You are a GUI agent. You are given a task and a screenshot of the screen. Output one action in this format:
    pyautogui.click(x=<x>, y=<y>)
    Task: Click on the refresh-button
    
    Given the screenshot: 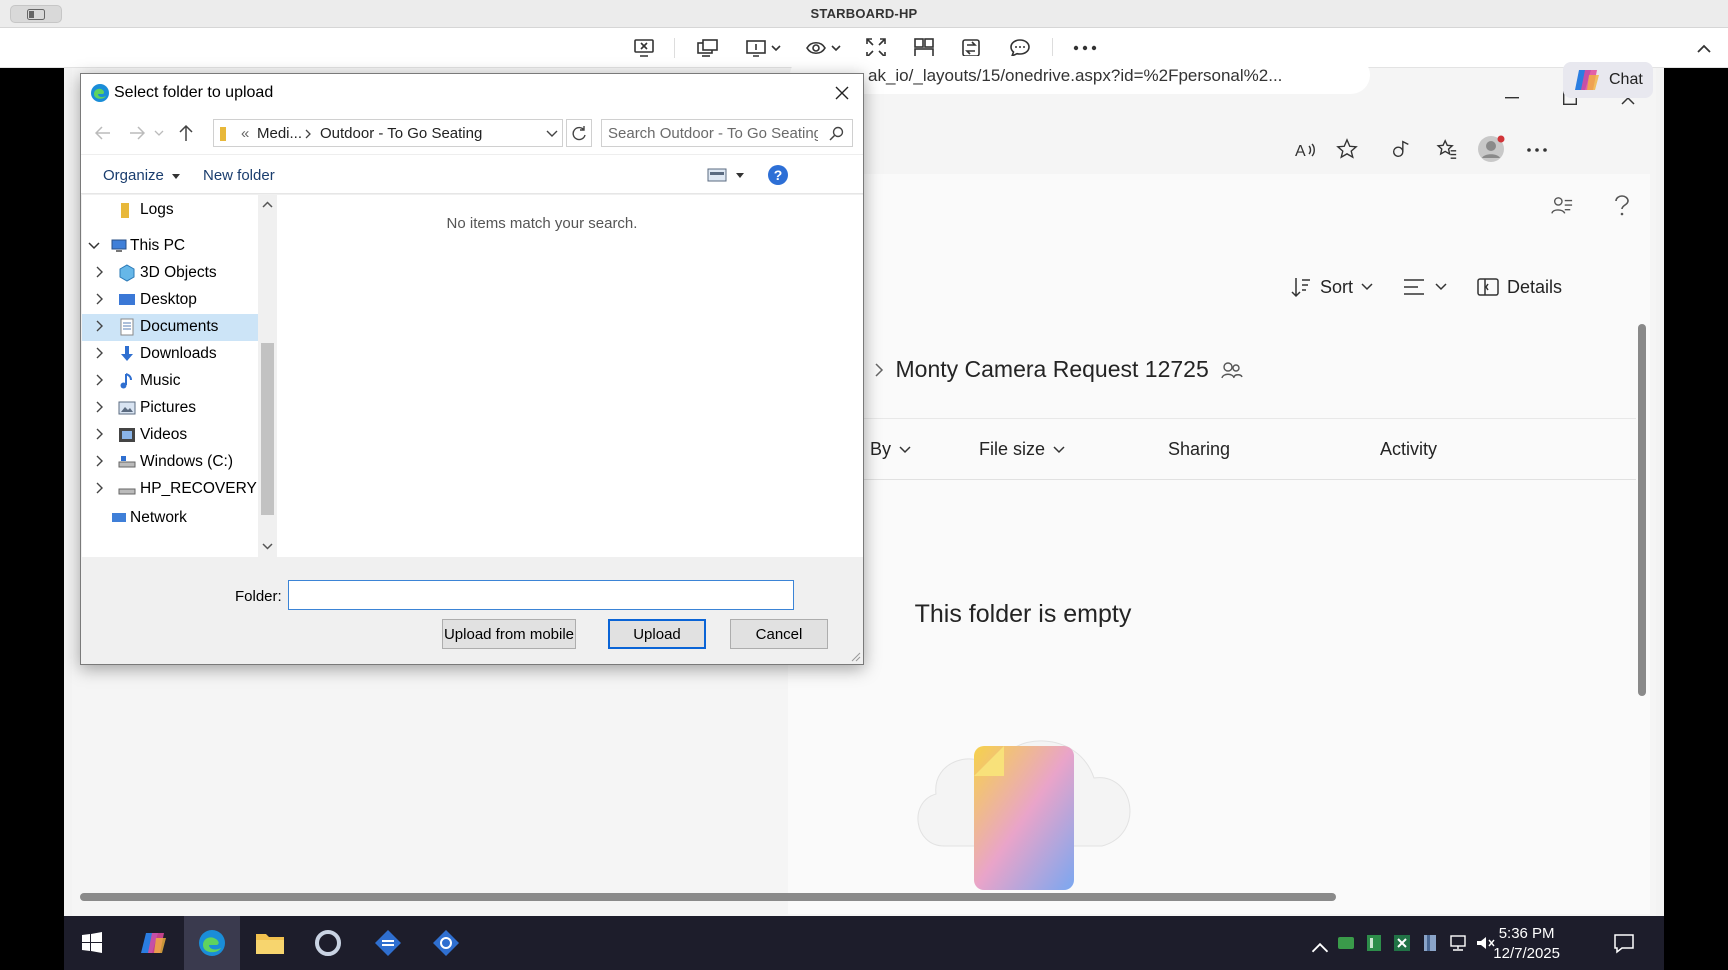 What is the action you would take?
    pyautogui.click(x=579, y=133)
    